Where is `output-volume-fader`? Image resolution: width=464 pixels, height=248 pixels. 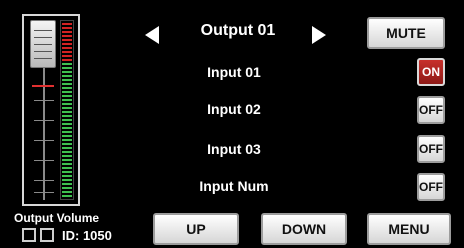 output-volume-fader is located at coordinates (51, 110).